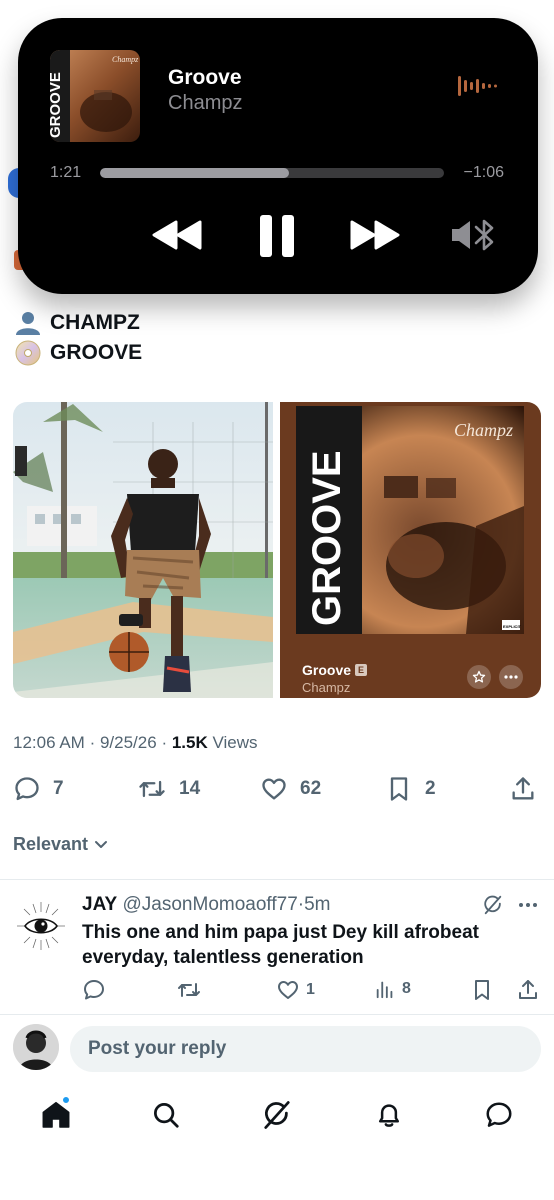 This screenshot has height=1200, width=554. I want to click on post-action-bar: 7 14 62 2, so click(275, 790).